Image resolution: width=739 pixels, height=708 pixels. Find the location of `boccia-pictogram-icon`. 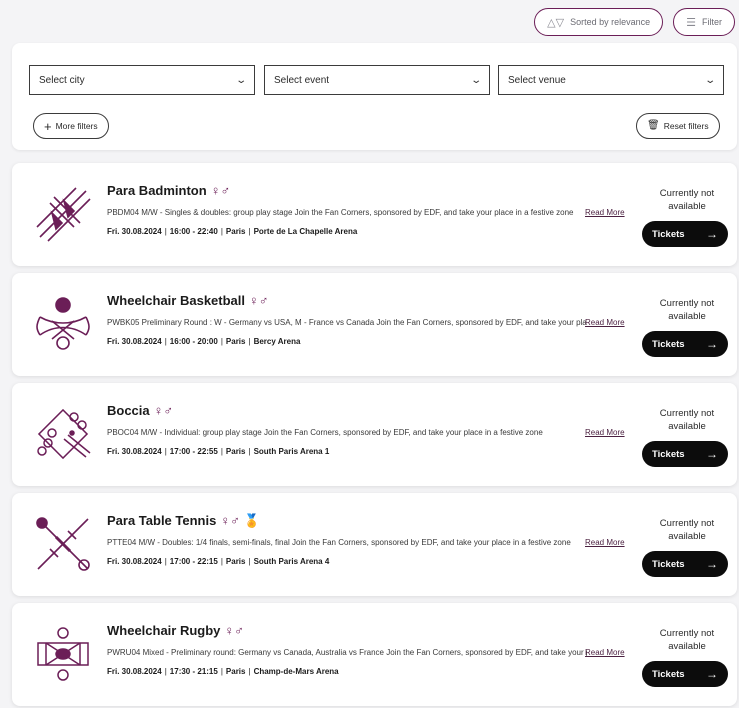

boccia-pictogram-icon is located at coordinates (64, 434).